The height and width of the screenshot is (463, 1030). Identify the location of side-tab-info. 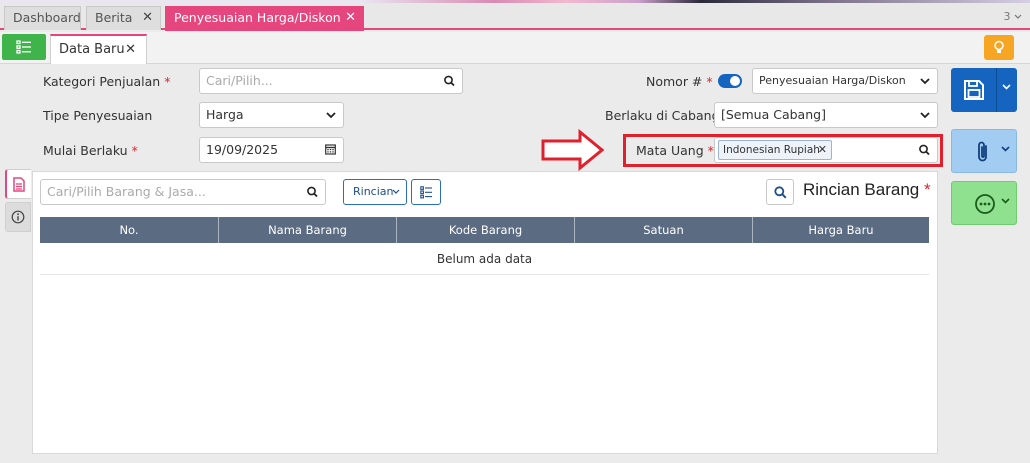
(18, 217).